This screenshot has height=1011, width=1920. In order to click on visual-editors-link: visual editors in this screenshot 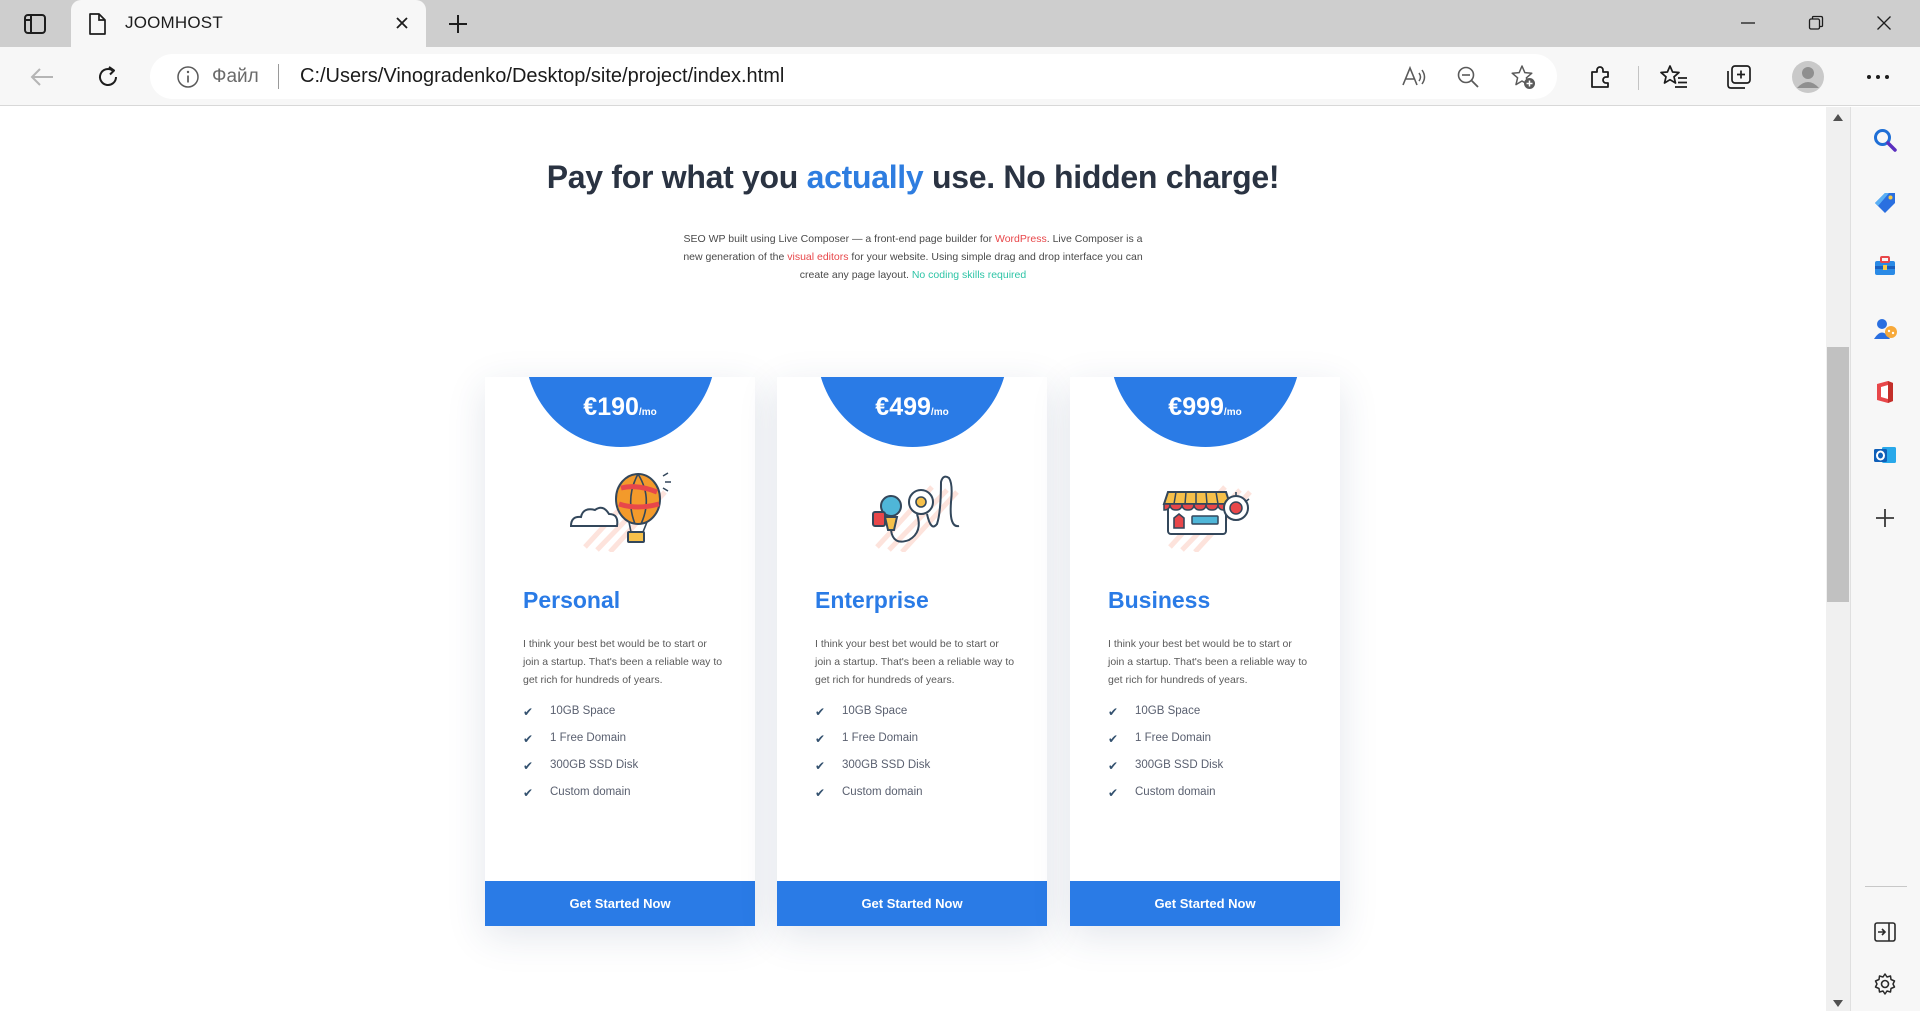, I will do `click(817, 257)`.